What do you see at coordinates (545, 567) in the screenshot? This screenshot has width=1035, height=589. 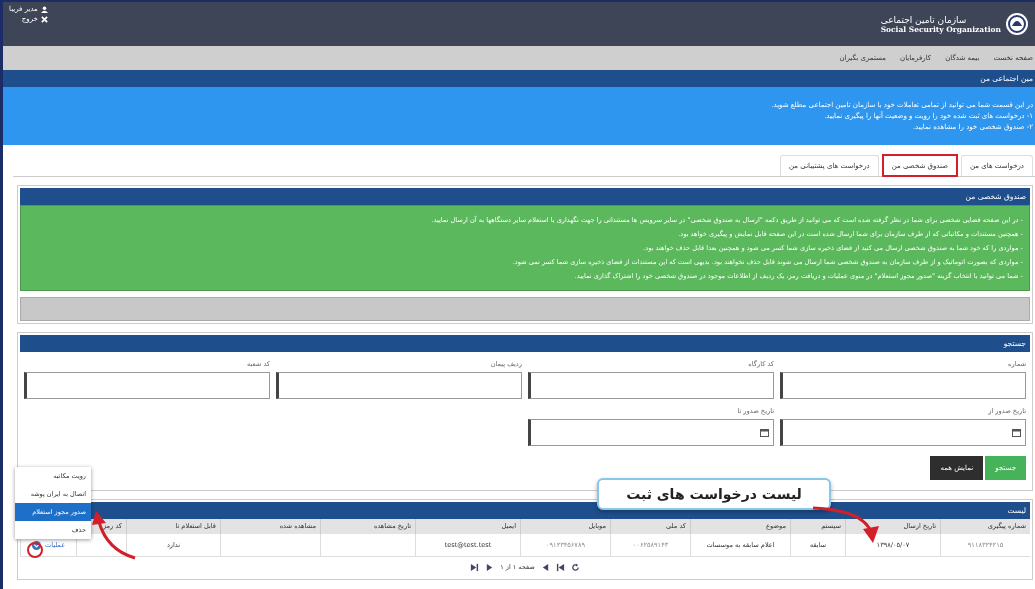 I see `previous-page-icon` at bounding box center [545, 567].